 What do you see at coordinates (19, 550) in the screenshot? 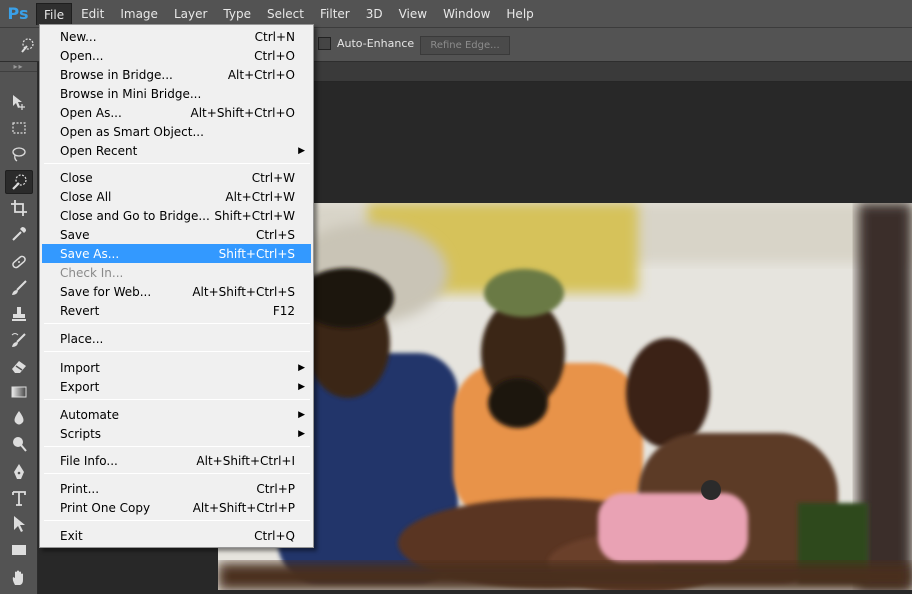
I see `rectangle-tool-icon` at bounding box center [19, 550].